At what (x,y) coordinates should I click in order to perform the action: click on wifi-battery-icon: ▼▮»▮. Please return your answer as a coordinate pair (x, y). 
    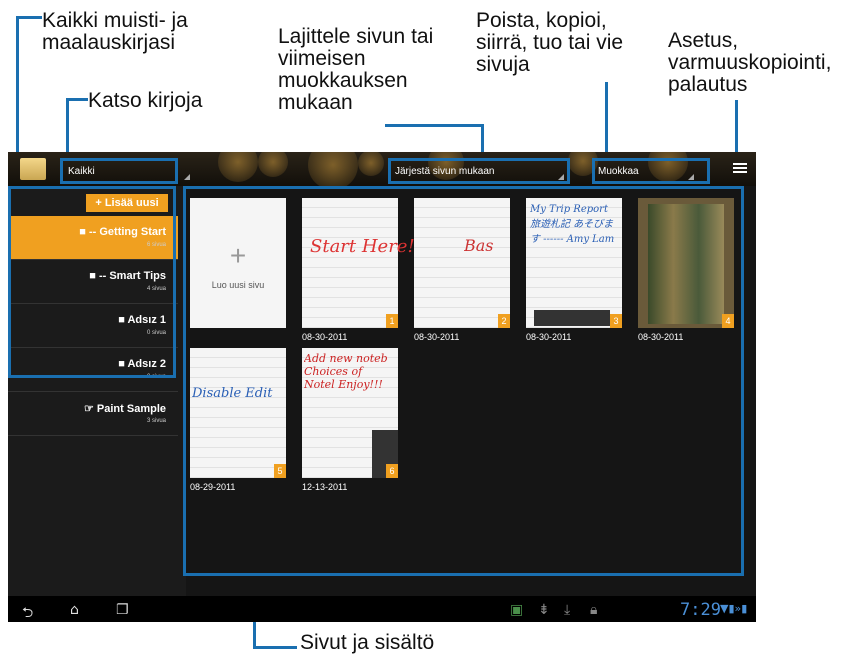
    Looking at the image, I should click on (734, 608).